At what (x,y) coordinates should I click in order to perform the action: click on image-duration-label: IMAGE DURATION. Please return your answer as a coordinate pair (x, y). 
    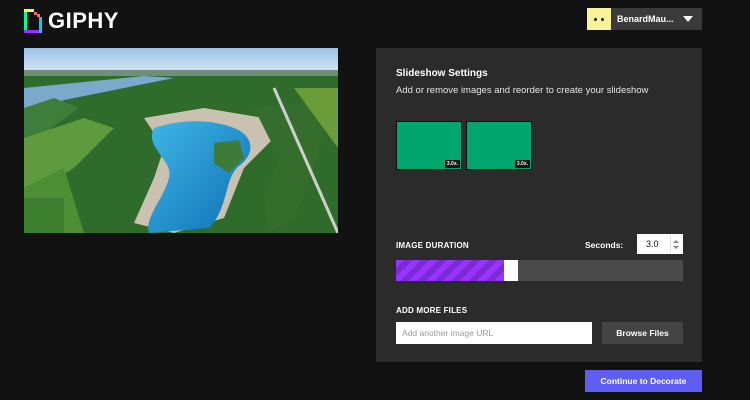
    Looking at the image, I should click on (432, 245).